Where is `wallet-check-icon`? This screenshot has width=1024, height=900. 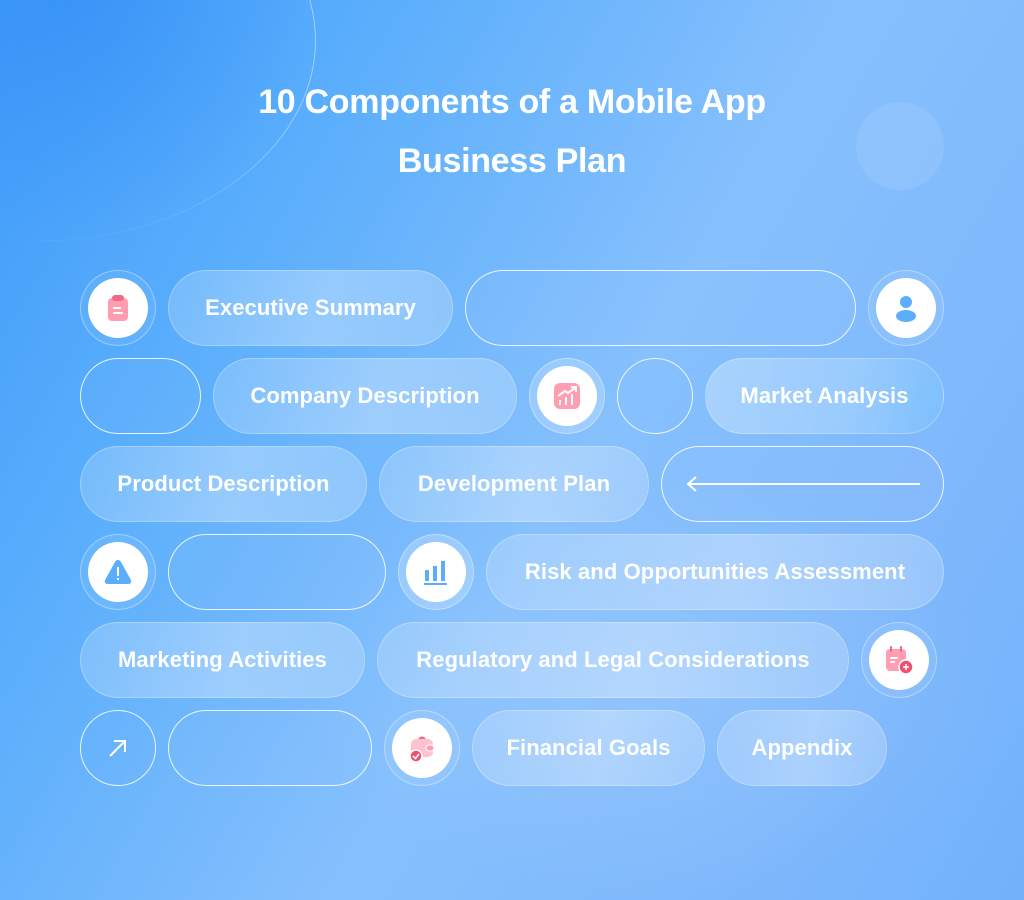 wallet-check-icon is located at coordinates (422, 749).